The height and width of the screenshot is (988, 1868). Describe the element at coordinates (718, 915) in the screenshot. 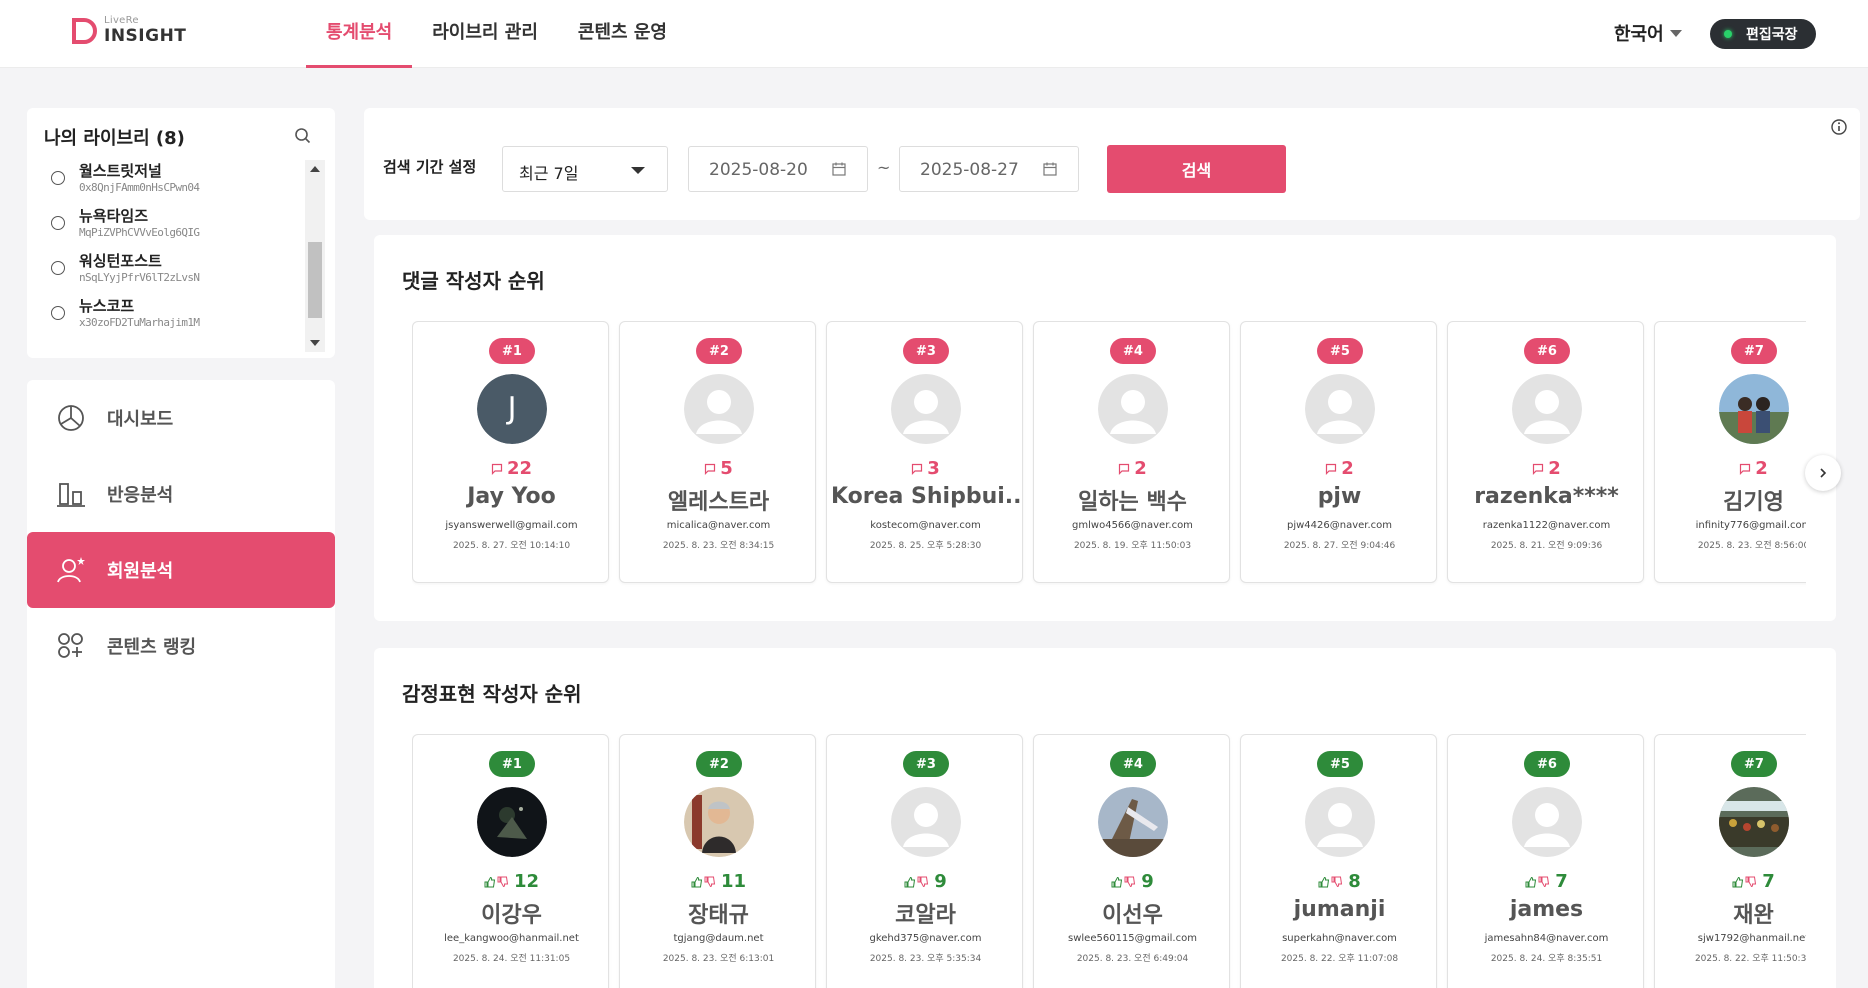

I see `member-name: 장태규` at that location.